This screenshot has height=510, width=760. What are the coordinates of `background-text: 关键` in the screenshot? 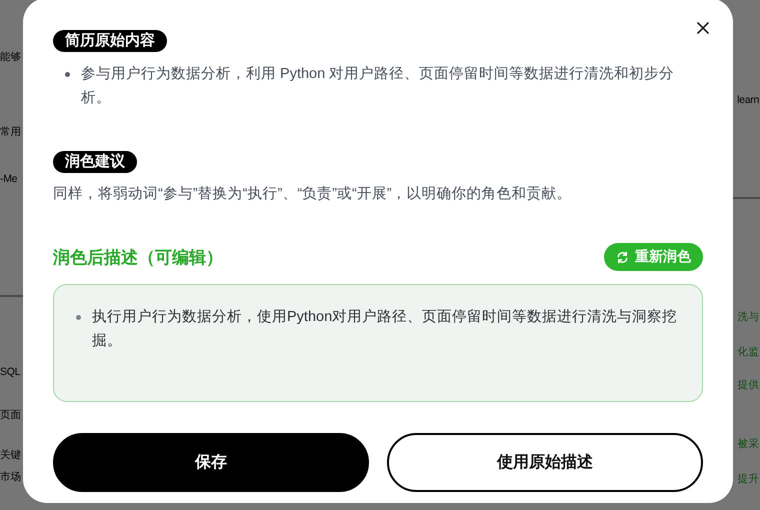 It's located at (11, 455).